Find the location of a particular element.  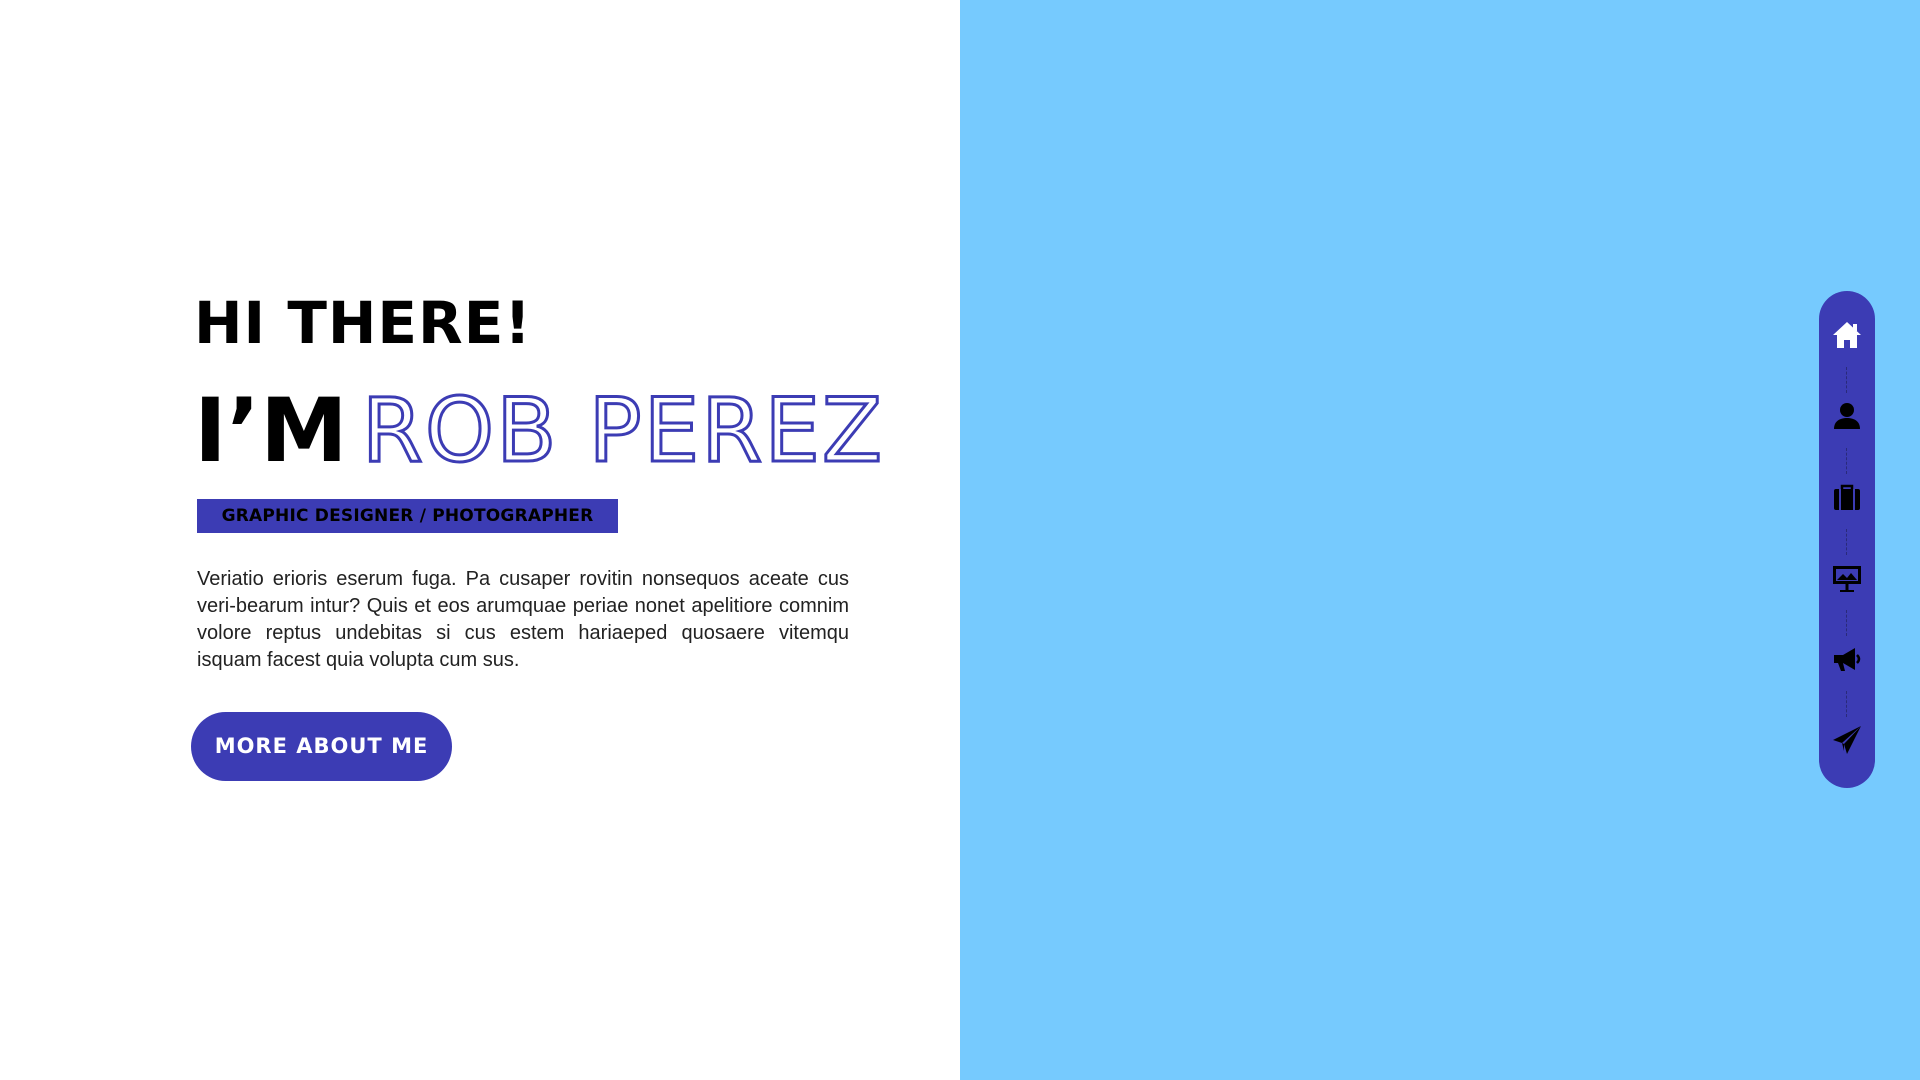

name-heading: I’M ROB PEREZ is located at coordinates (539, 431).